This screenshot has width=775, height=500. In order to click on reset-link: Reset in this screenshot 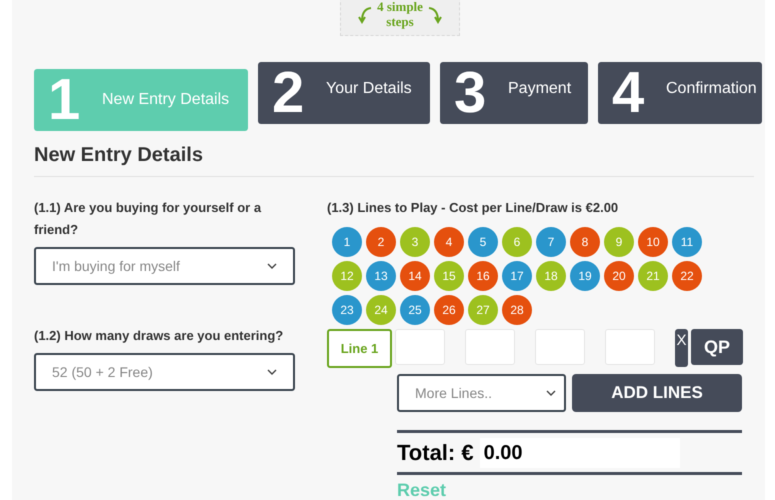, I will do `click(570, 489)`.